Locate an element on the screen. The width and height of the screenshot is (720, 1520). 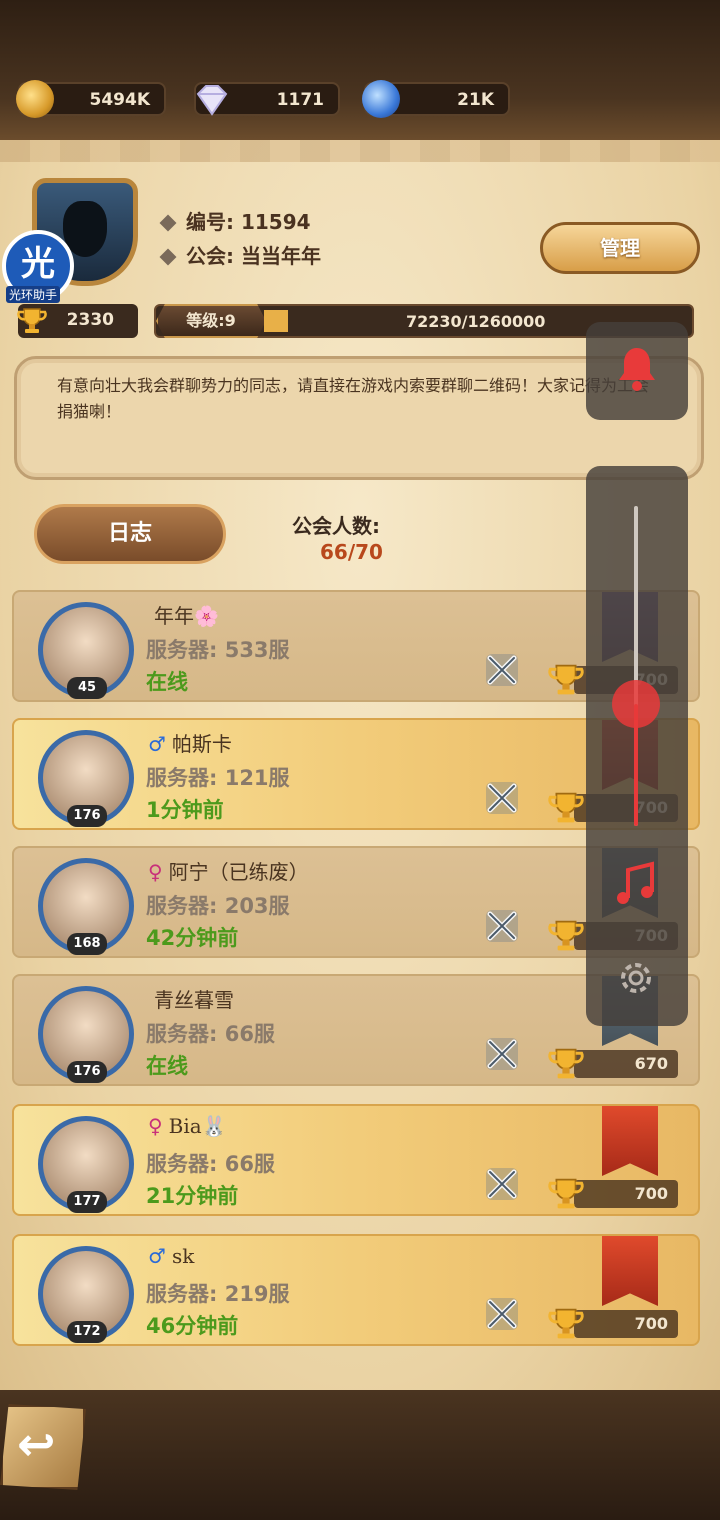
guild-trophies: 2330 is located at coordinates (77, 321).